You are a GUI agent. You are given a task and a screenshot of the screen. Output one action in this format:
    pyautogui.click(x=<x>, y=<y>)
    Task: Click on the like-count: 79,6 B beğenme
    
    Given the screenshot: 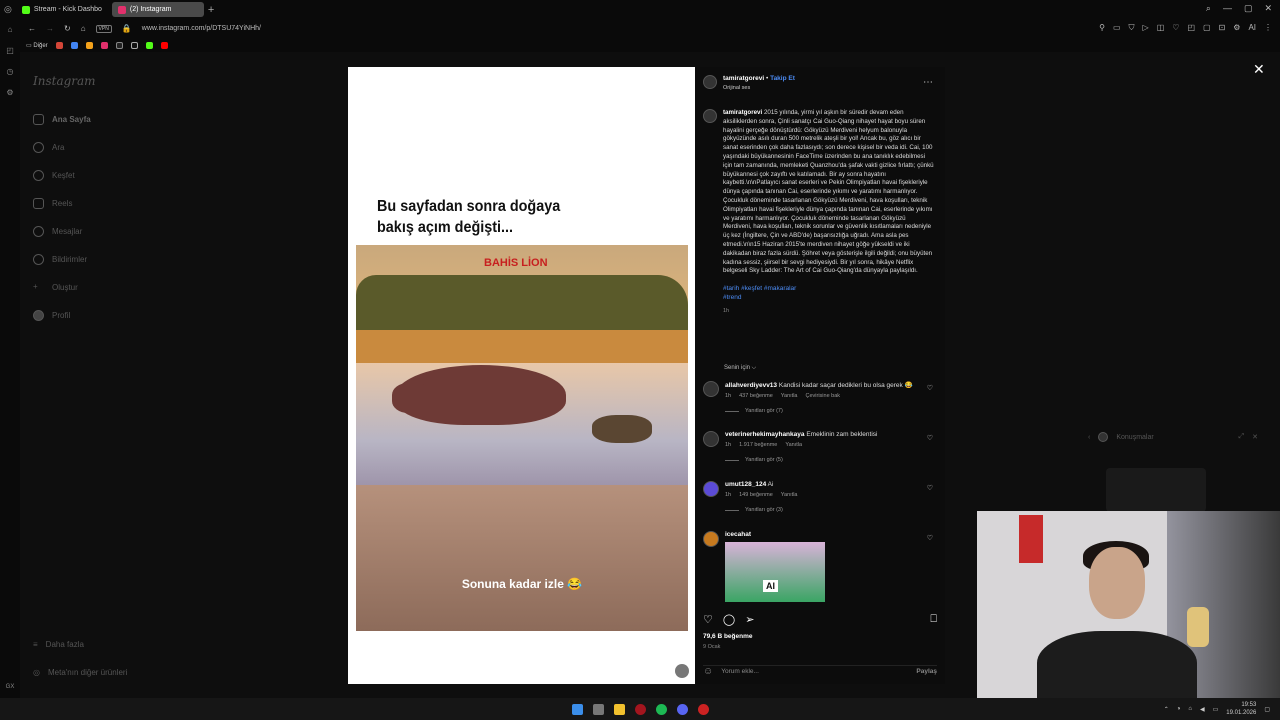 What is the action you would take?
    pyautogui.click(x=728, y=636)
    